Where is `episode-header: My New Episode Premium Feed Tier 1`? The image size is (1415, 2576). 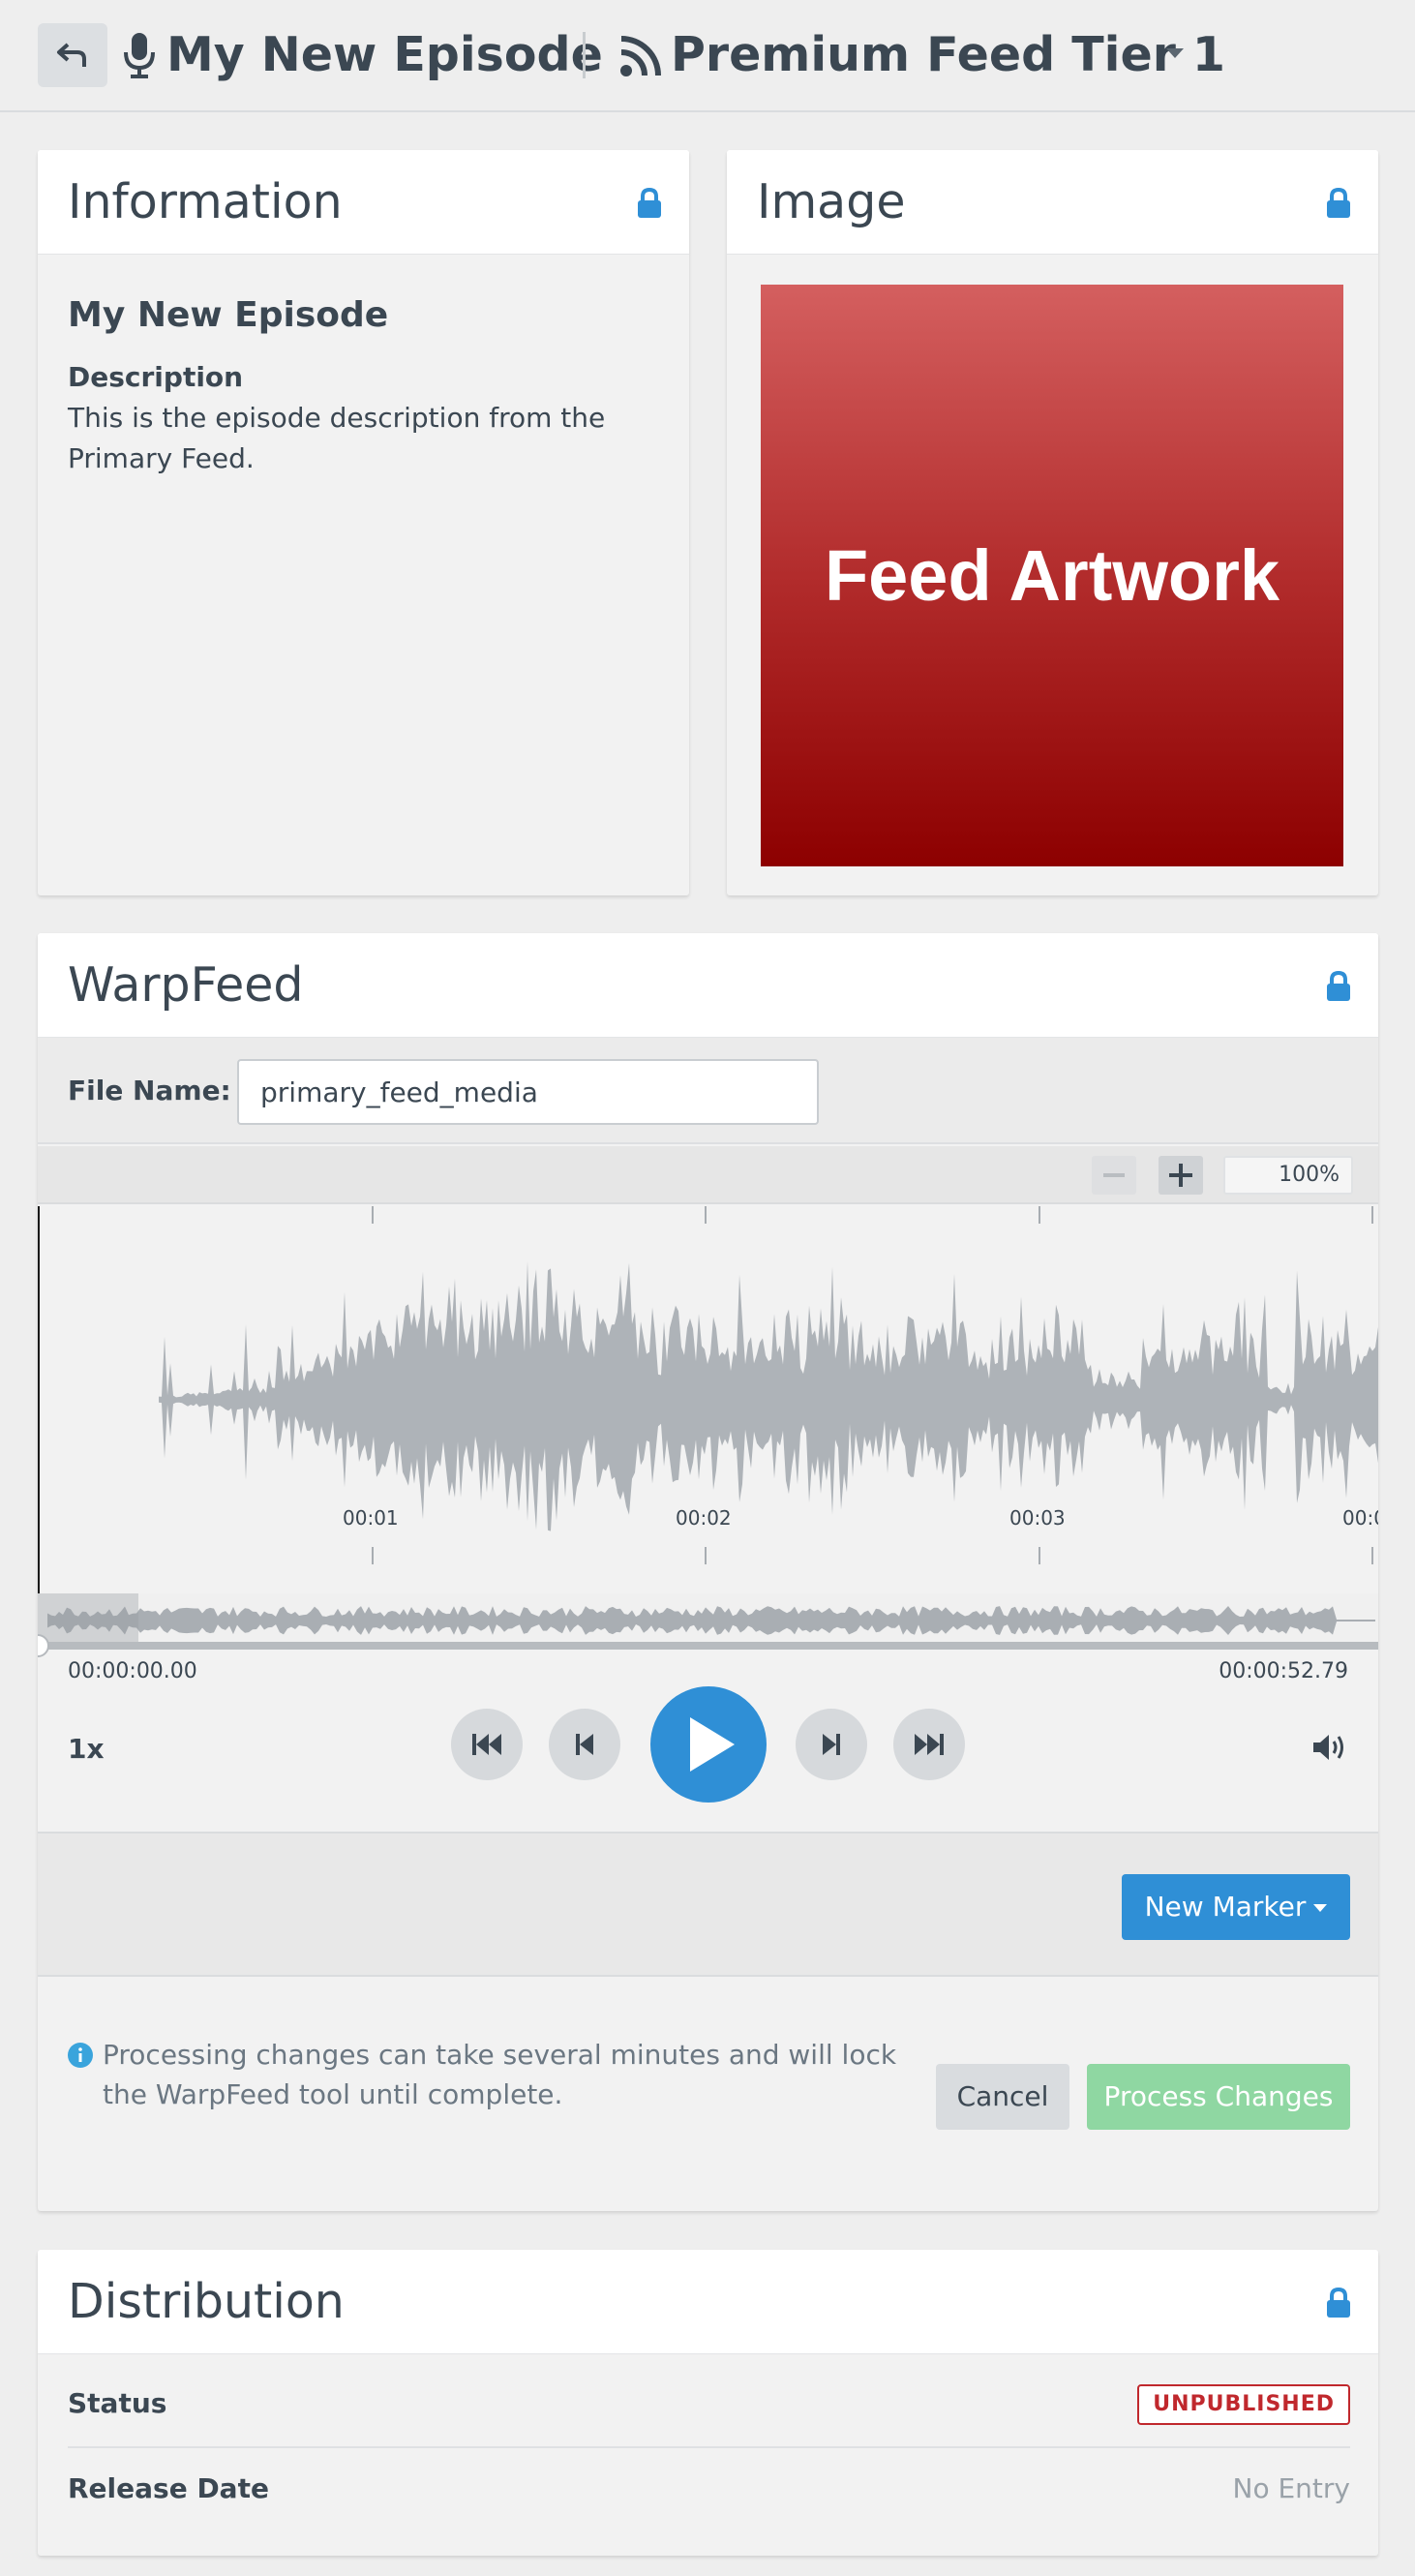 episode-header: My New Episode Premium Feed Tier 1 is located at coordinates (707, 56).